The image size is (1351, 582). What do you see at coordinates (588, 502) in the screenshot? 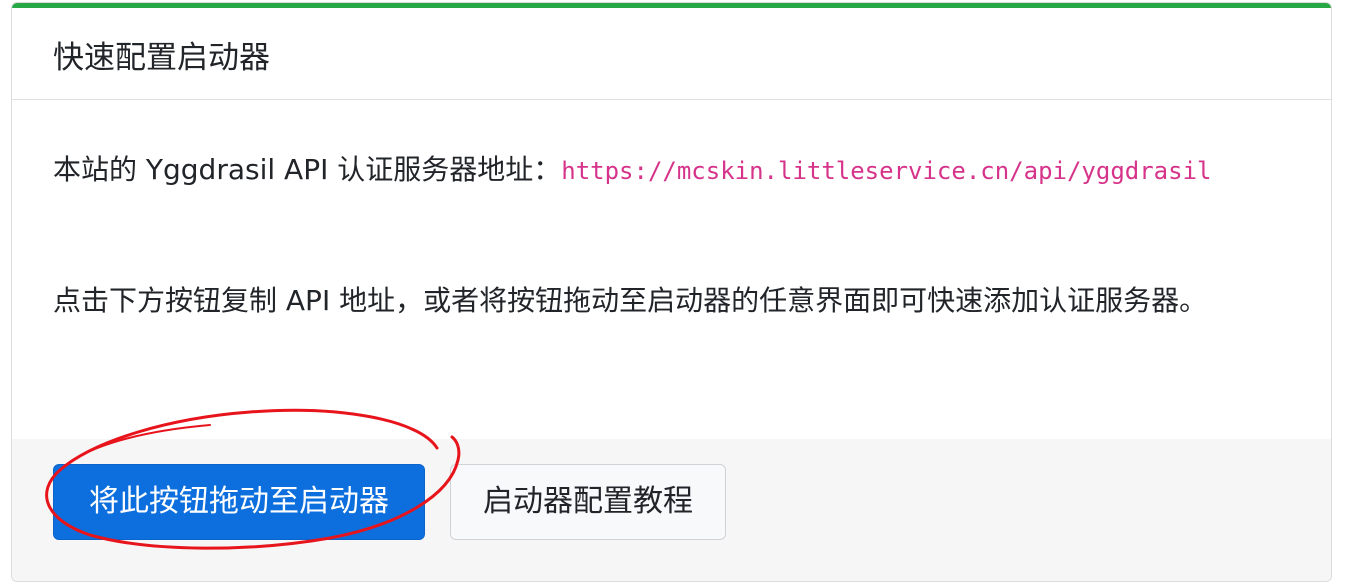
I see `launcher-tutorial-button: 启动器配置教程` at bounding box center [588, 502].